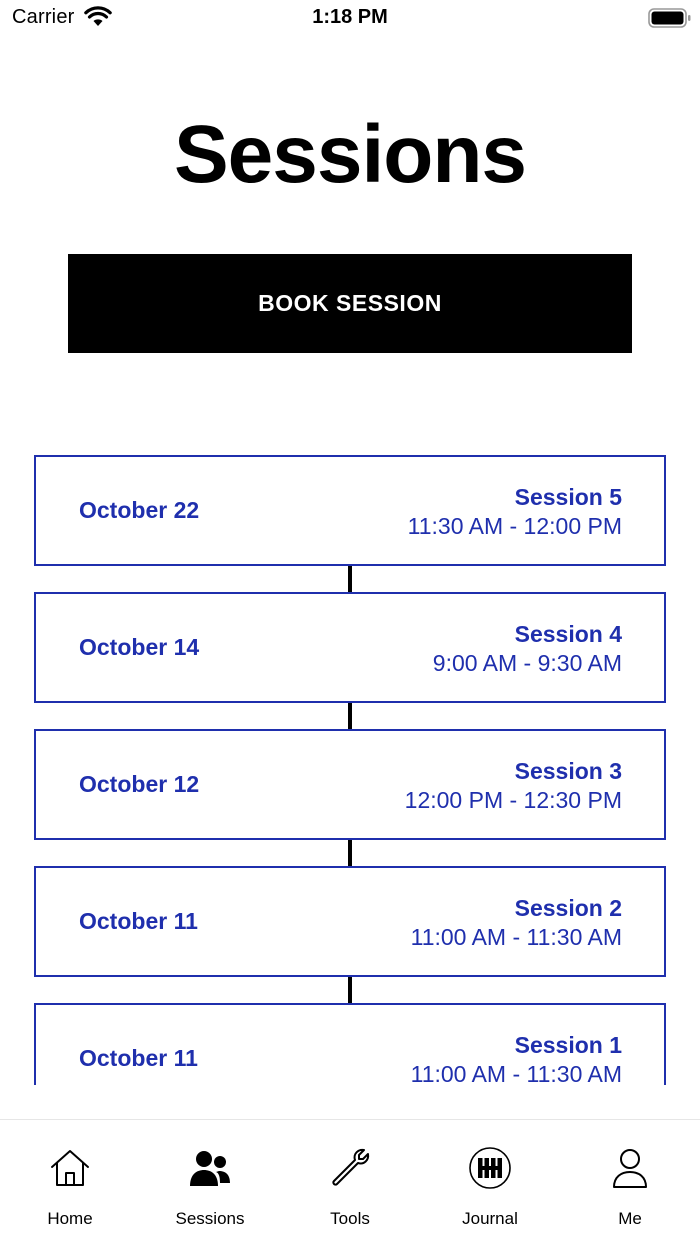  What do you see at coordinates (568, 1045) in the screenshot?
I see `session-name: Session 1` at bounding box center [568, 1045].